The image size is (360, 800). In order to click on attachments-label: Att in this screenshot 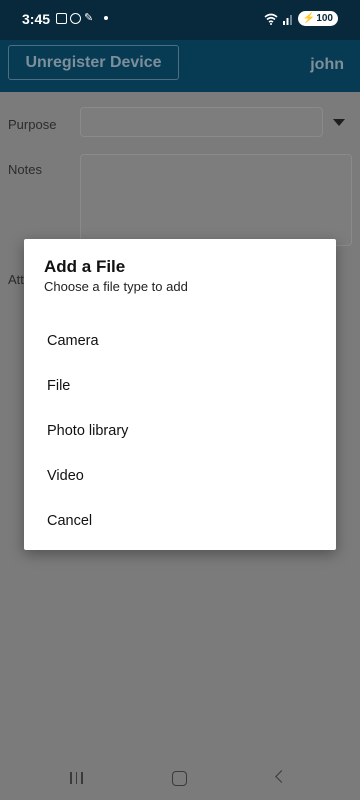, I will do `click(16, 279)`.